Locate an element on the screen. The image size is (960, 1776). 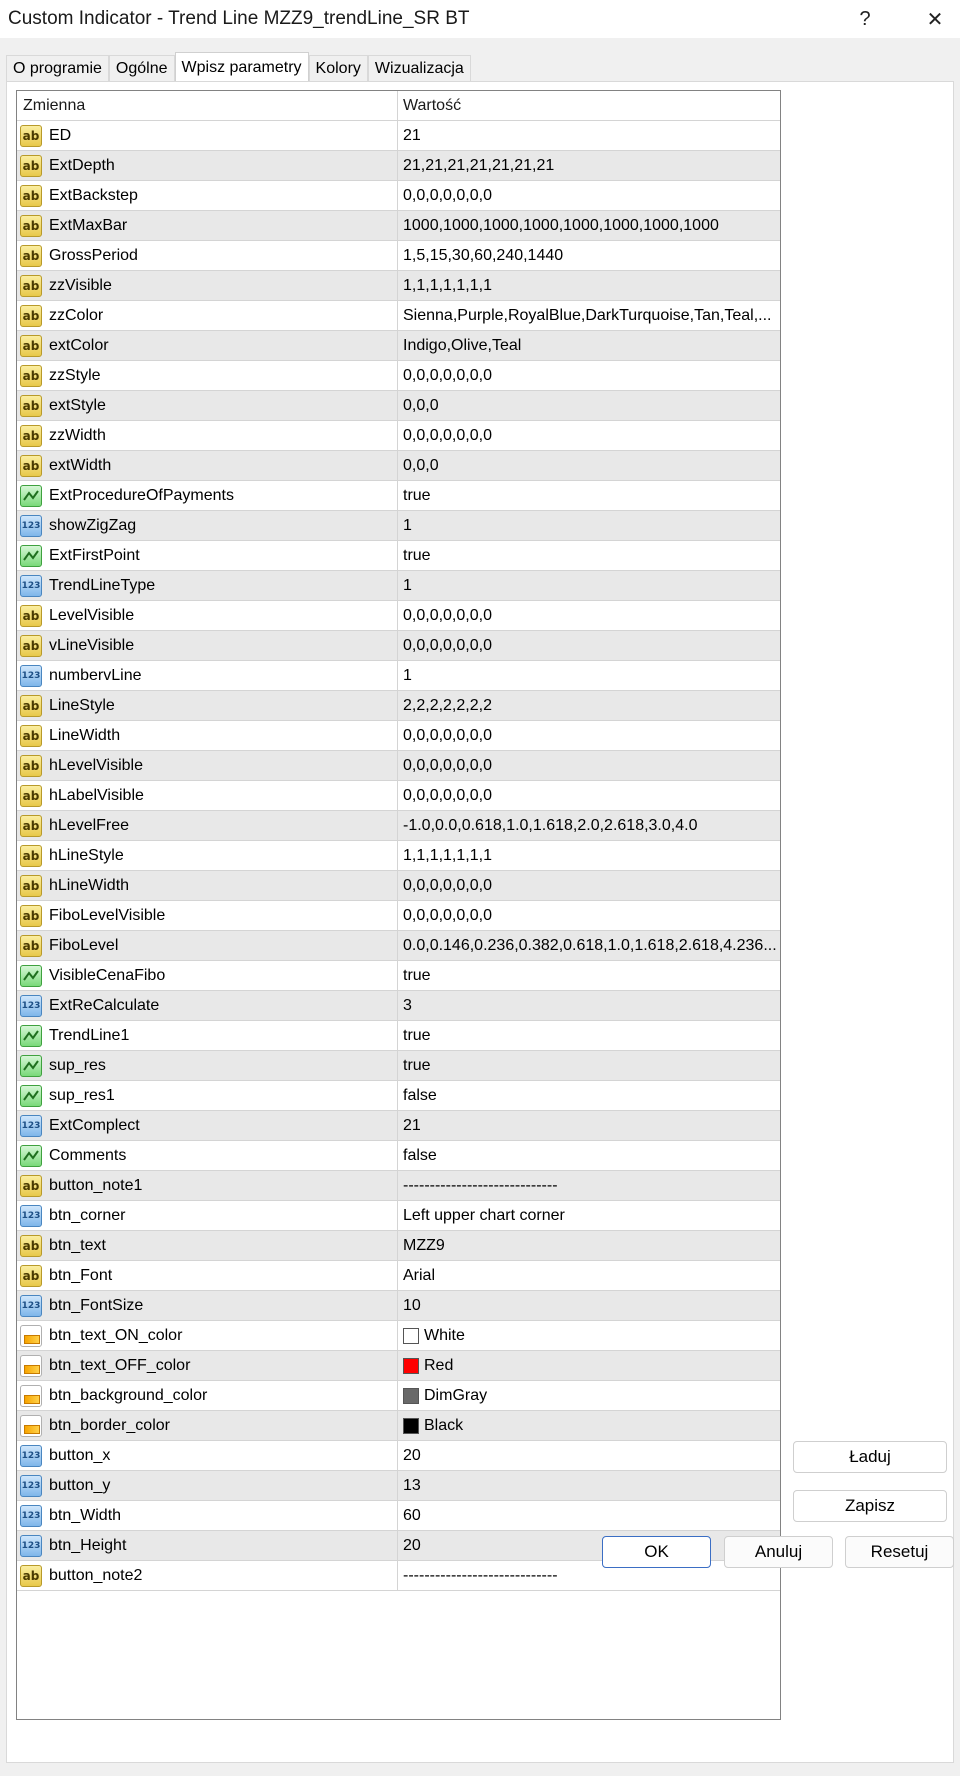
table-row: ab hLabelVisible 0,0,0,0,0,0,0 is located at coordinates (398, 796).